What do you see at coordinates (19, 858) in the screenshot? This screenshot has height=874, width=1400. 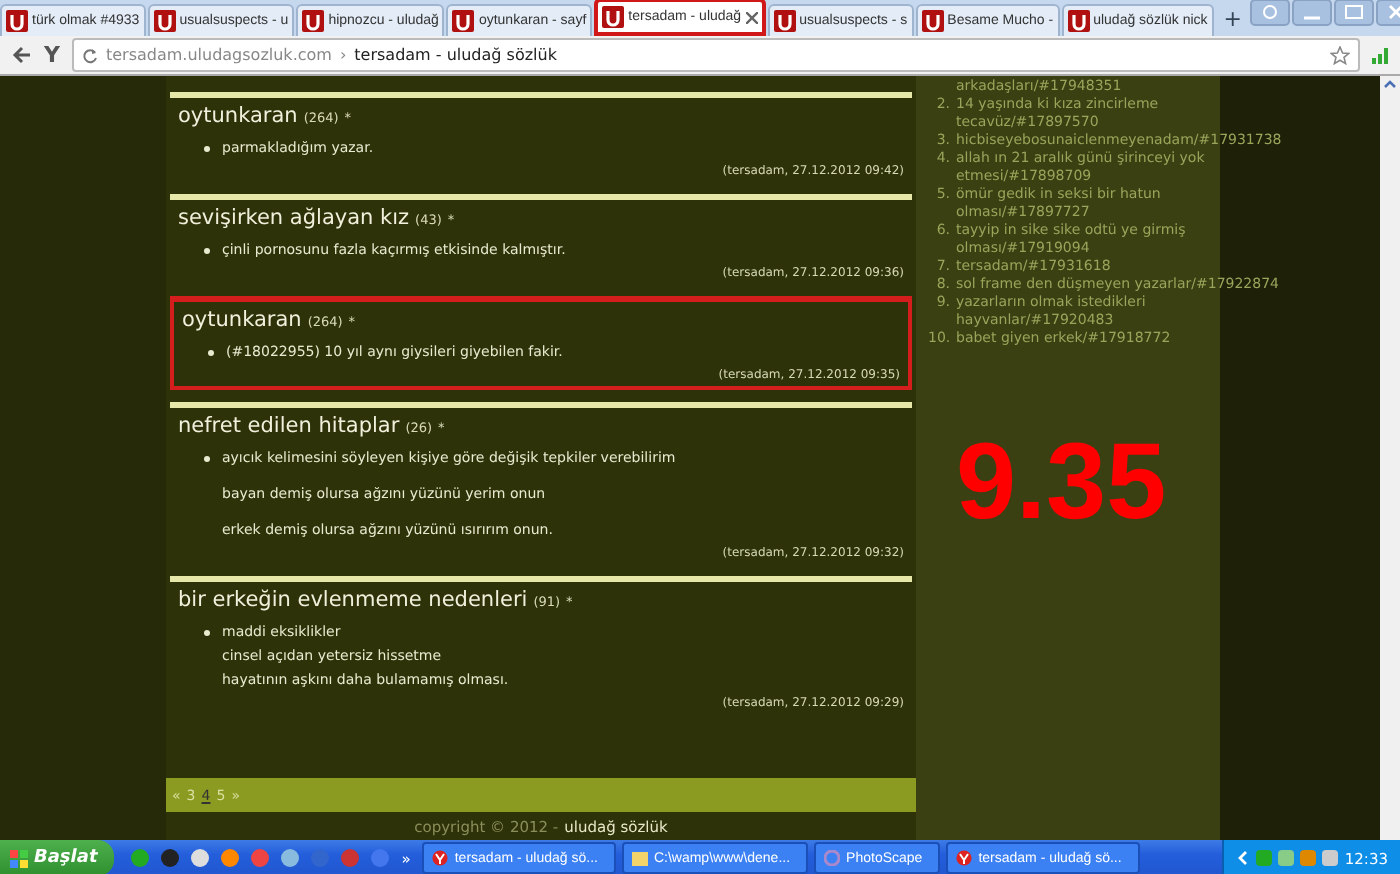 I see `windows-logo-icon` at bounding box center [19, 858].